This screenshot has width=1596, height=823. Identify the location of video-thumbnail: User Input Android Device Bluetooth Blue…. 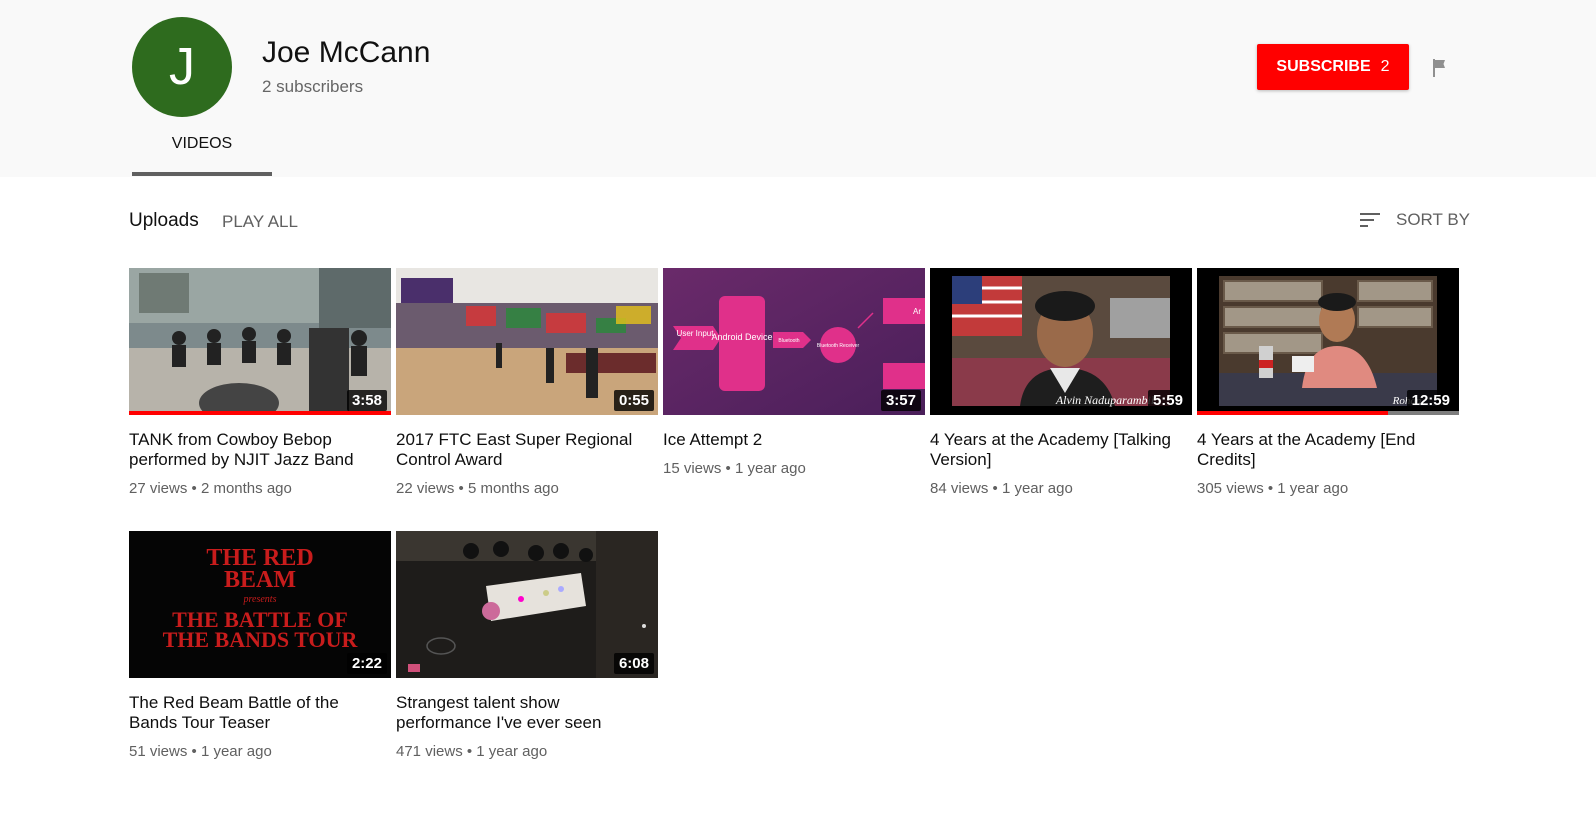
(794, 341).